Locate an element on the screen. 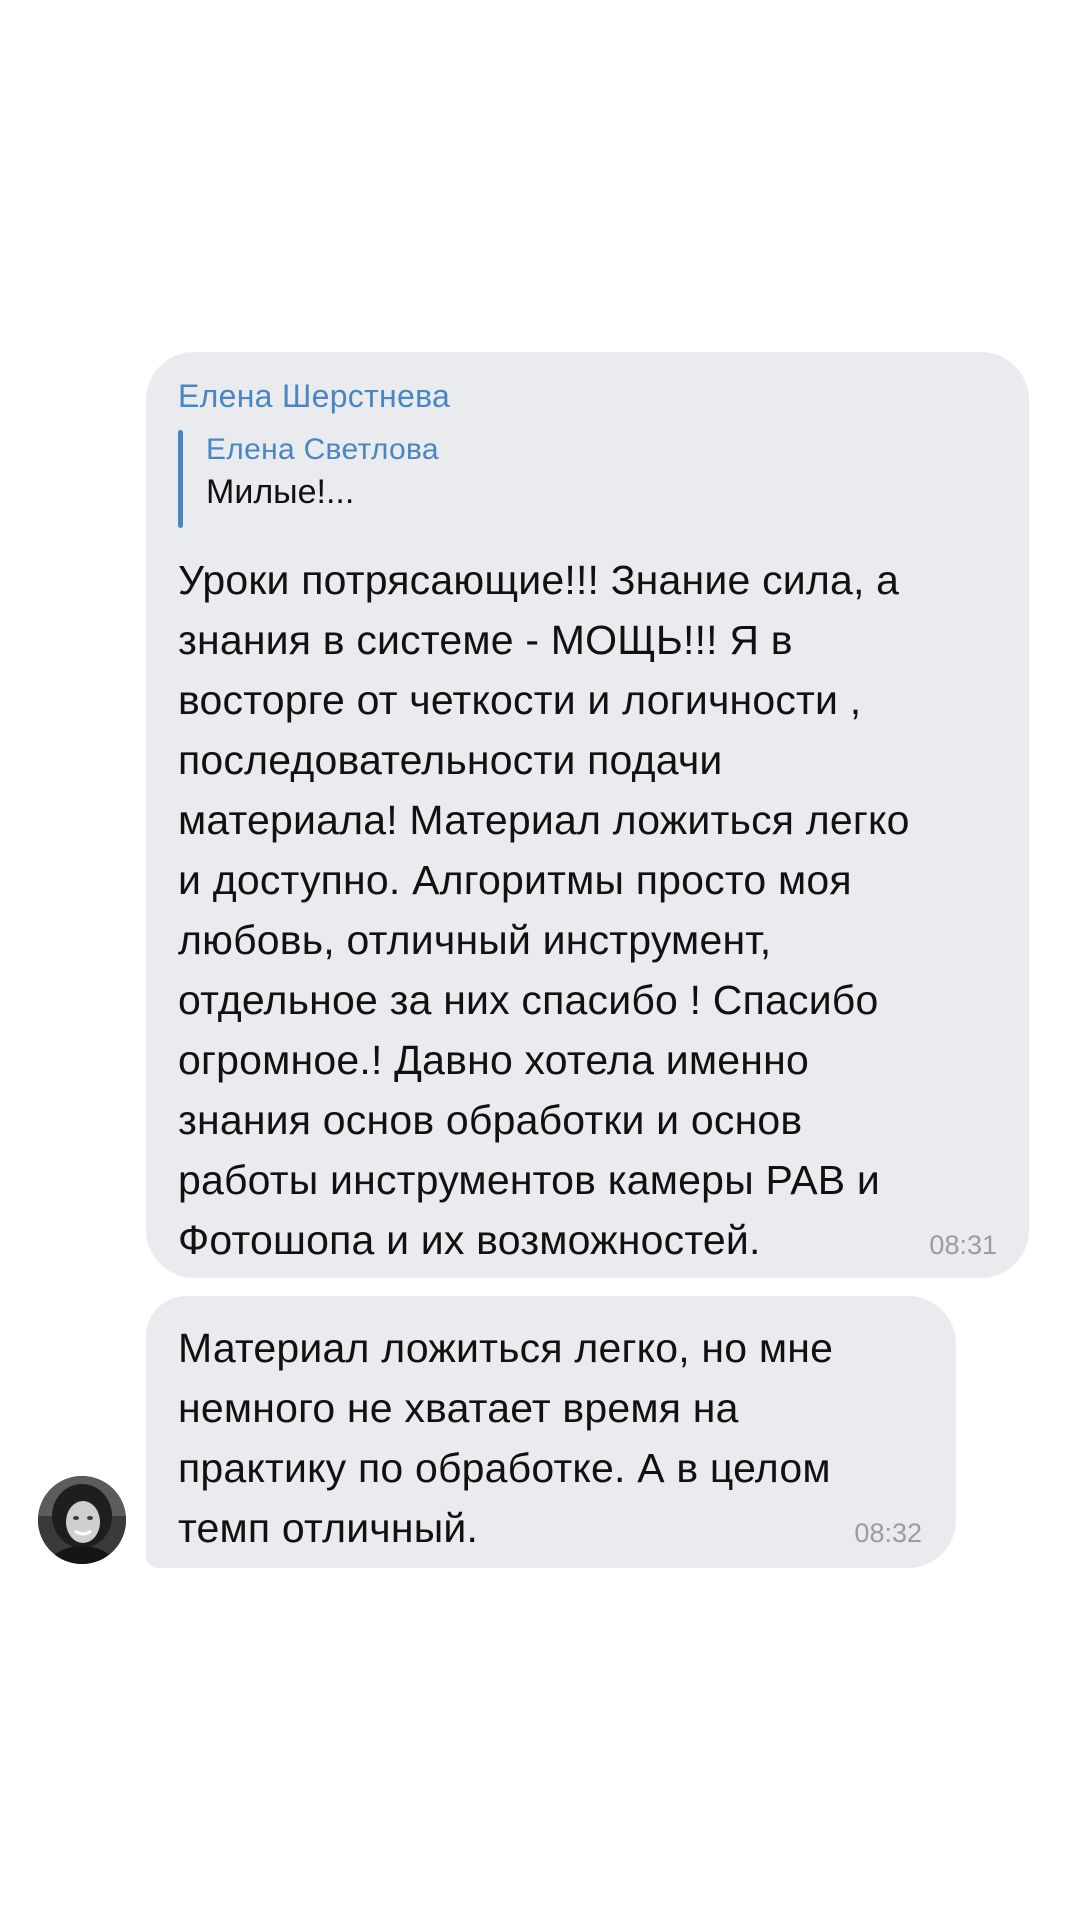 The height and width of the screenshot is (1920, 1080). sender-name: Елена Шерстнева is located at coordinates (587, 396).